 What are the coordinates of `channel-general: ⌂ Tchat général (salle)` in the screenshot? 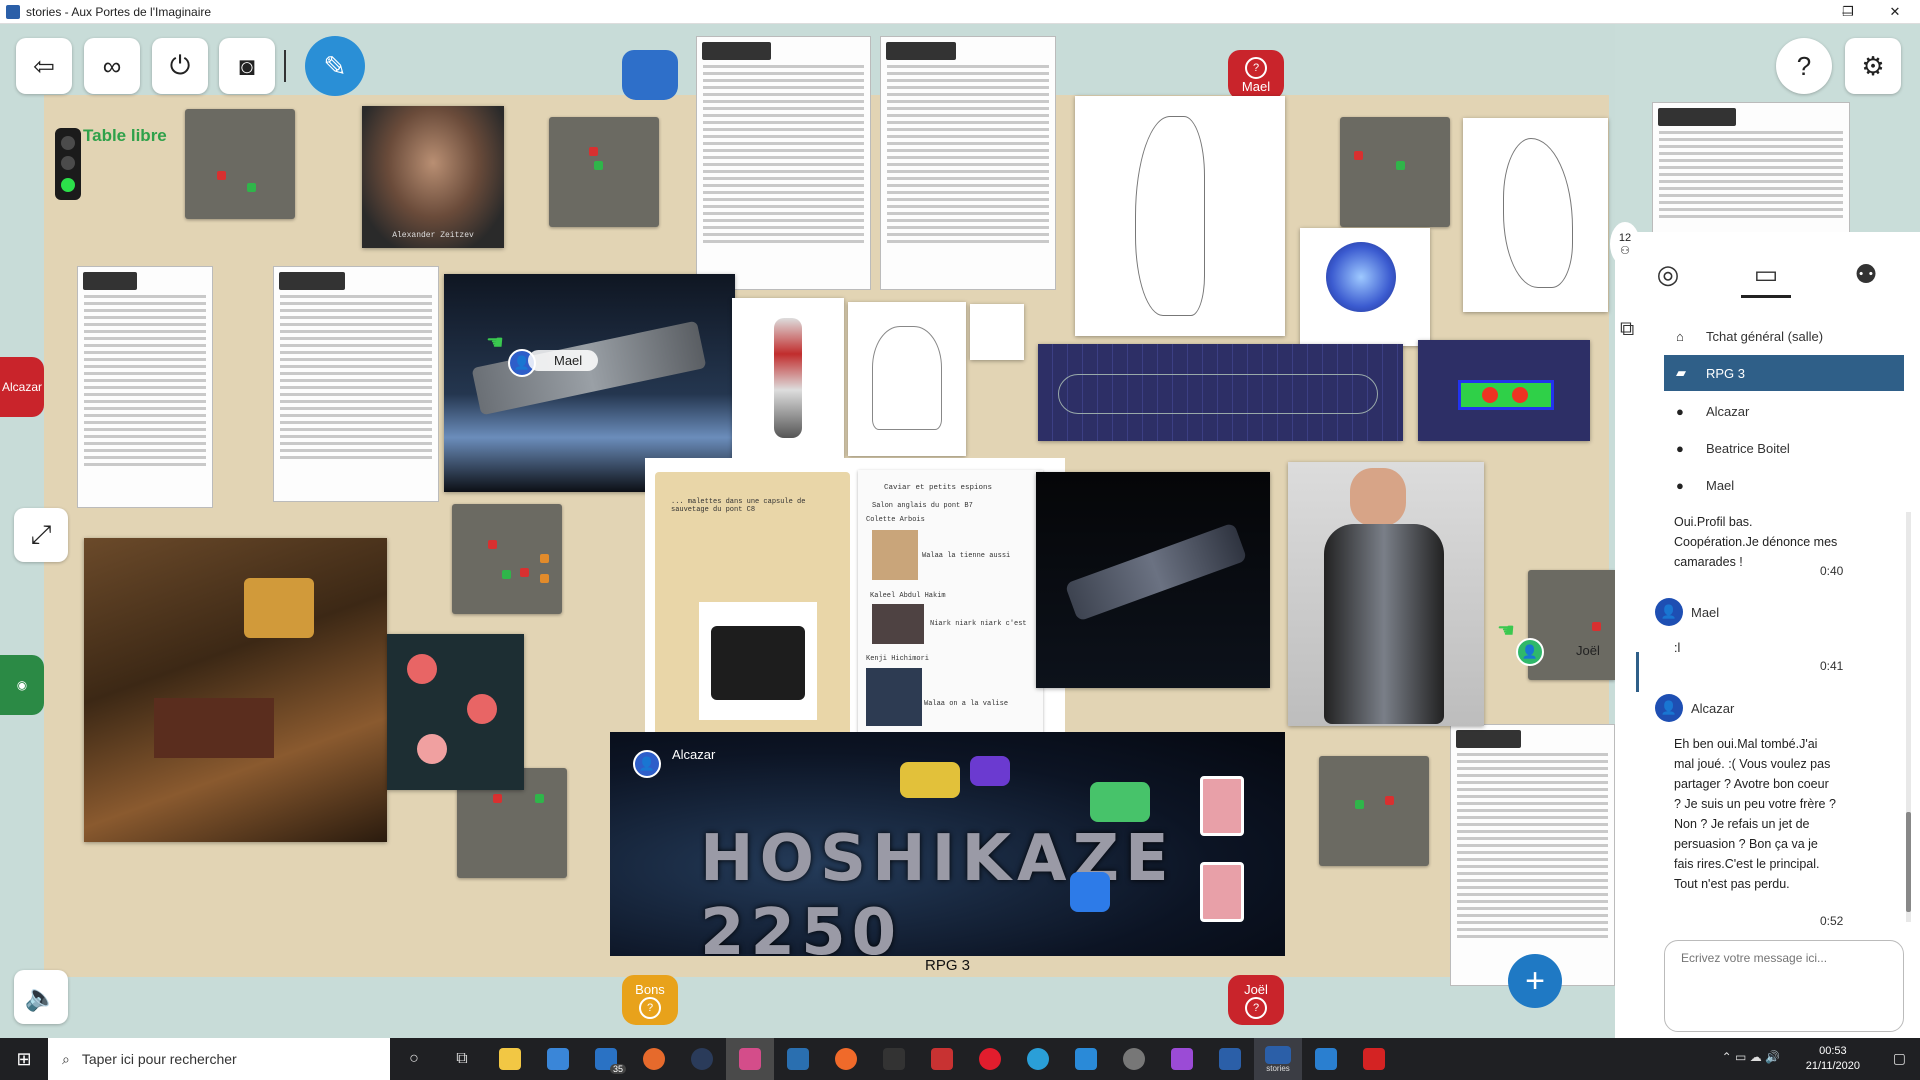 It's located at (1784, 336).